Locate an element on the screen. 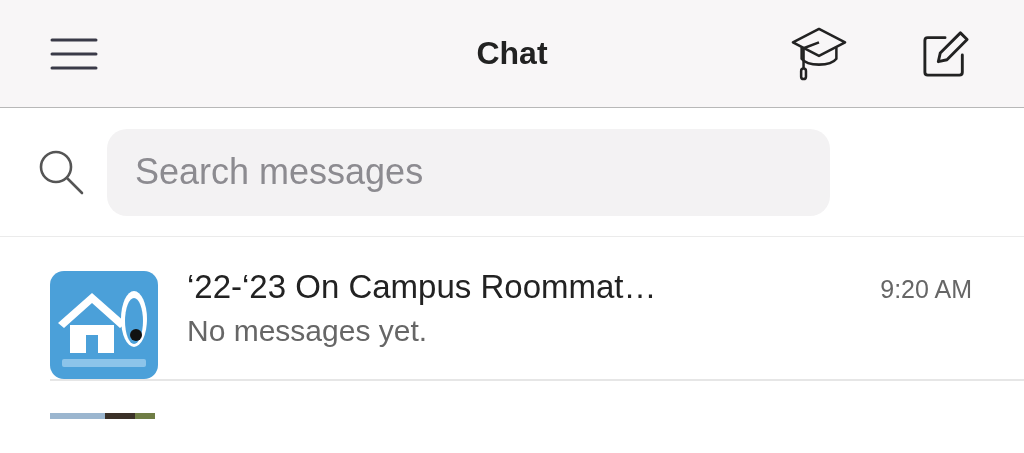 This screenshot has height=453, width=1024. chat-time: 9:20 AM is located at coordinates (926, 289).